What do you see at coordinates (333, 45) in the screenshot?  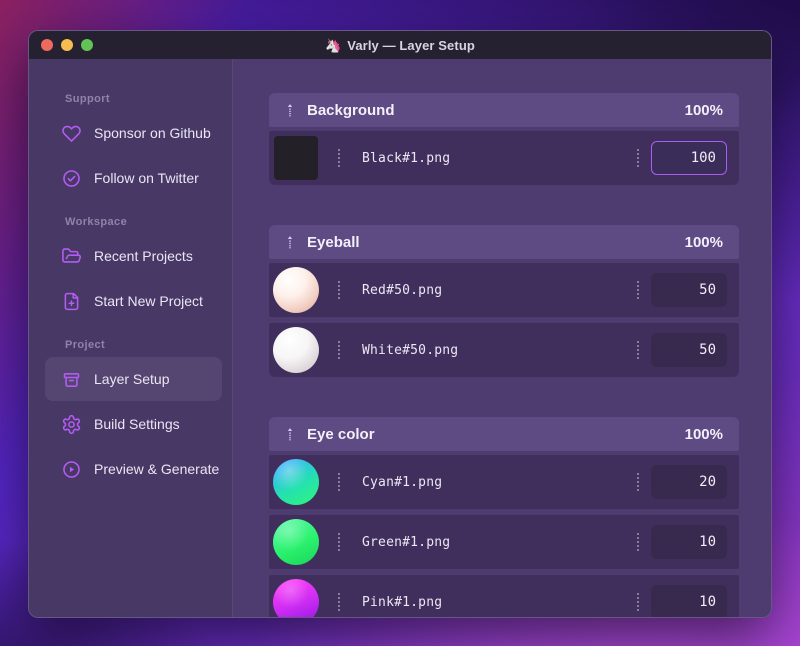 I see `app-icon: 🦄` at bounding box center [333, 45].